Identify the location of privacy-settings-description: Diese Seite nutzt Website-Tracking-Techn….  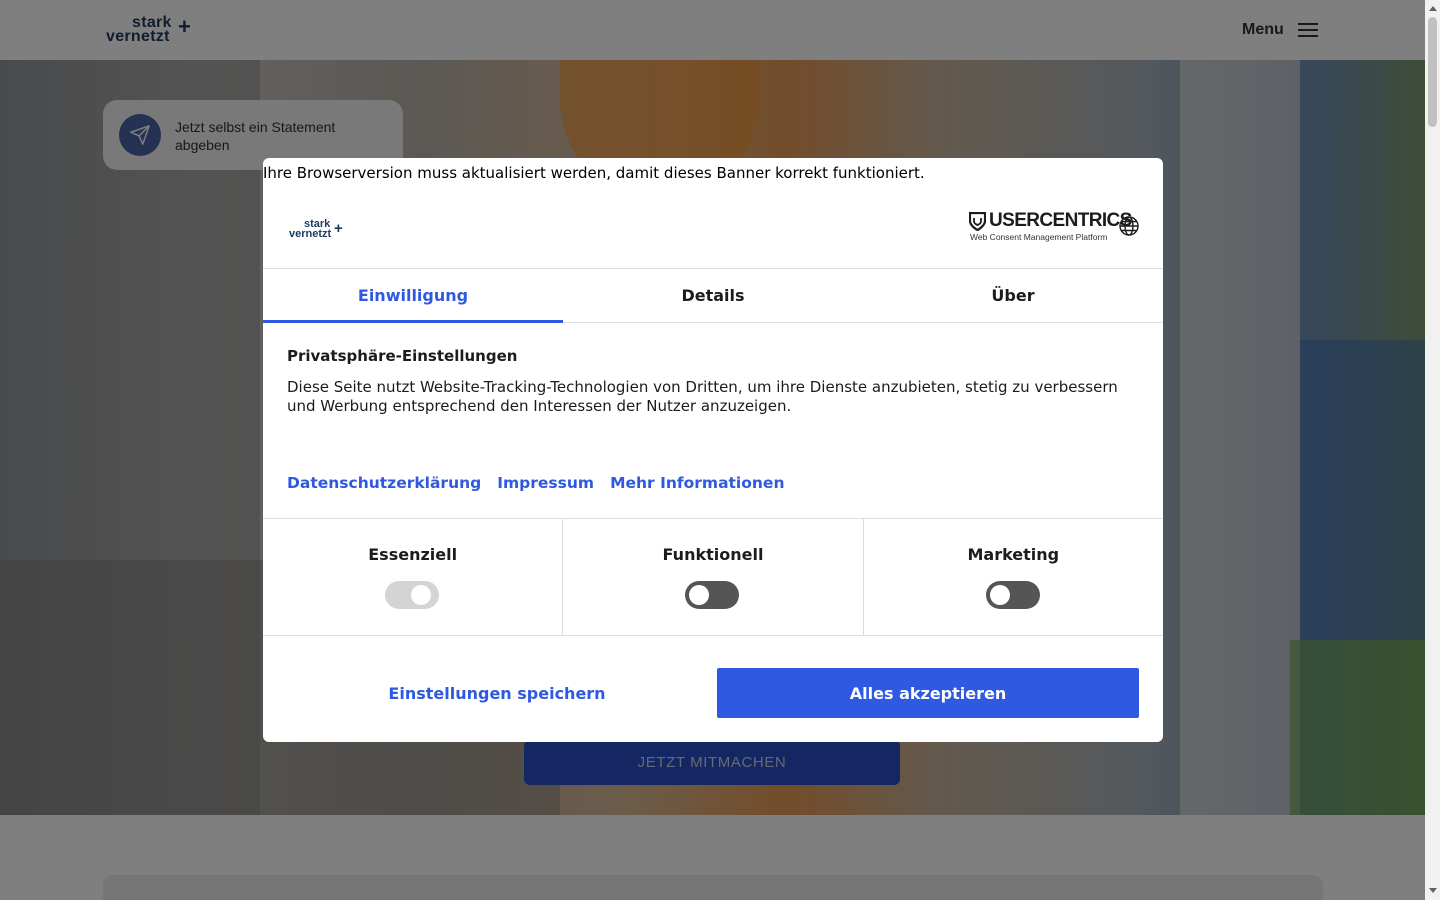
(702, 396).